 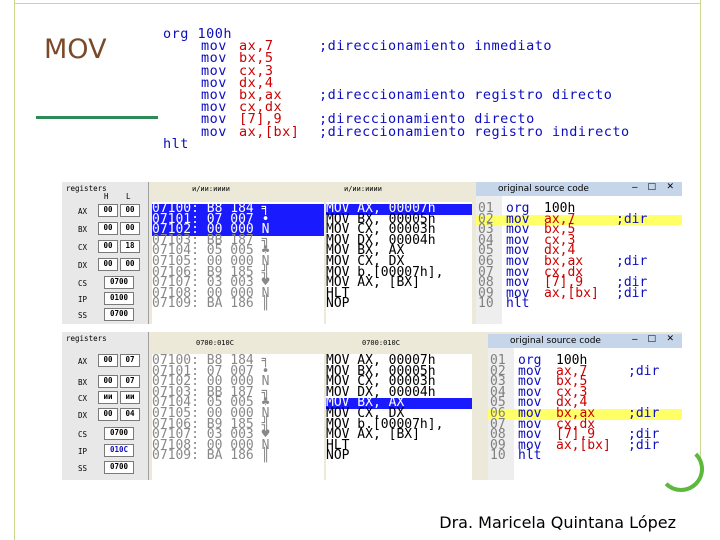 What do you see at coordinates (357, 3) in the screenshot?
I see `frame-line-top` at bounding box center [357, 3].